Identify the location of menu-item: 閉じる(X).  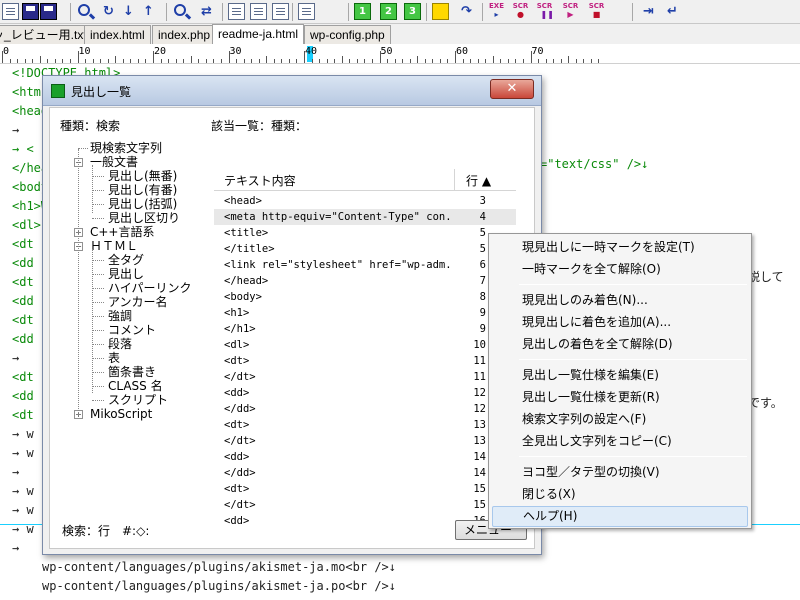
(620, 494).